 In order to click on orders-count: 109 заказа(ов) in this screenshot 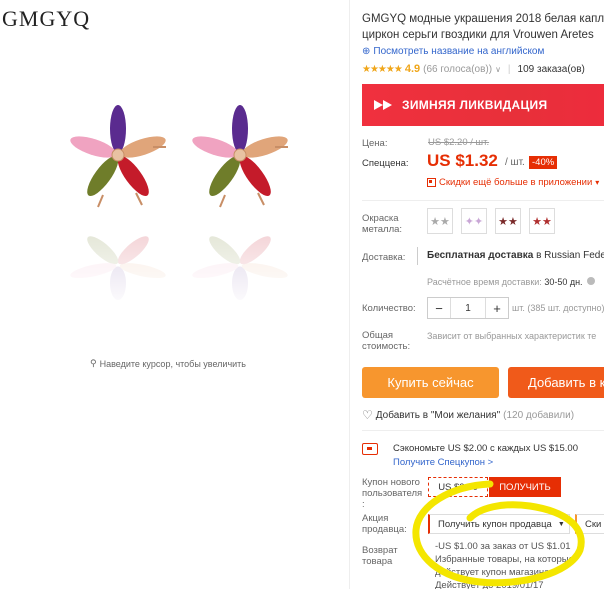, I will do `click(551, 69)`.